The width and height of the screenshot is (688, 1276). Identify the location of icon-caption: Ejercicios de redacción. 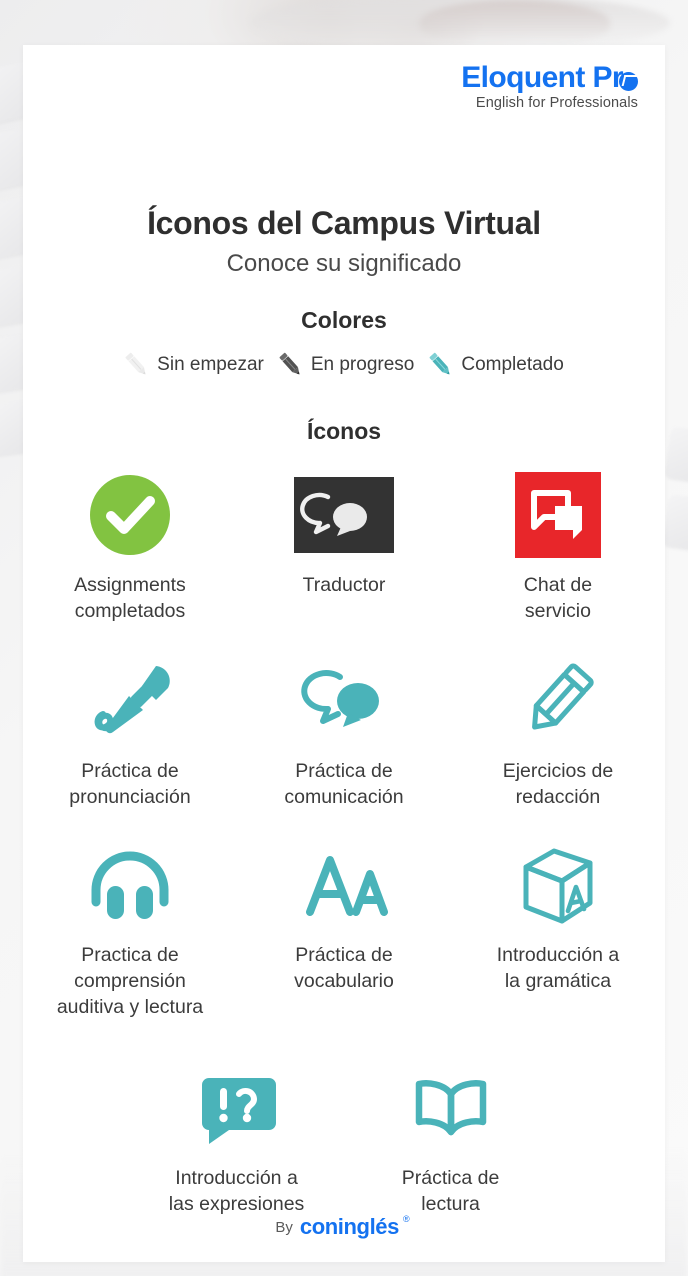
(558, 783).